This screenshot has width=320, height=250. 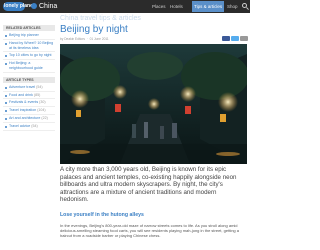 What do you see at coordinates (226, 38) in the screenshot?
I see `facebook-share-icon` at bounding box center [226, 38].